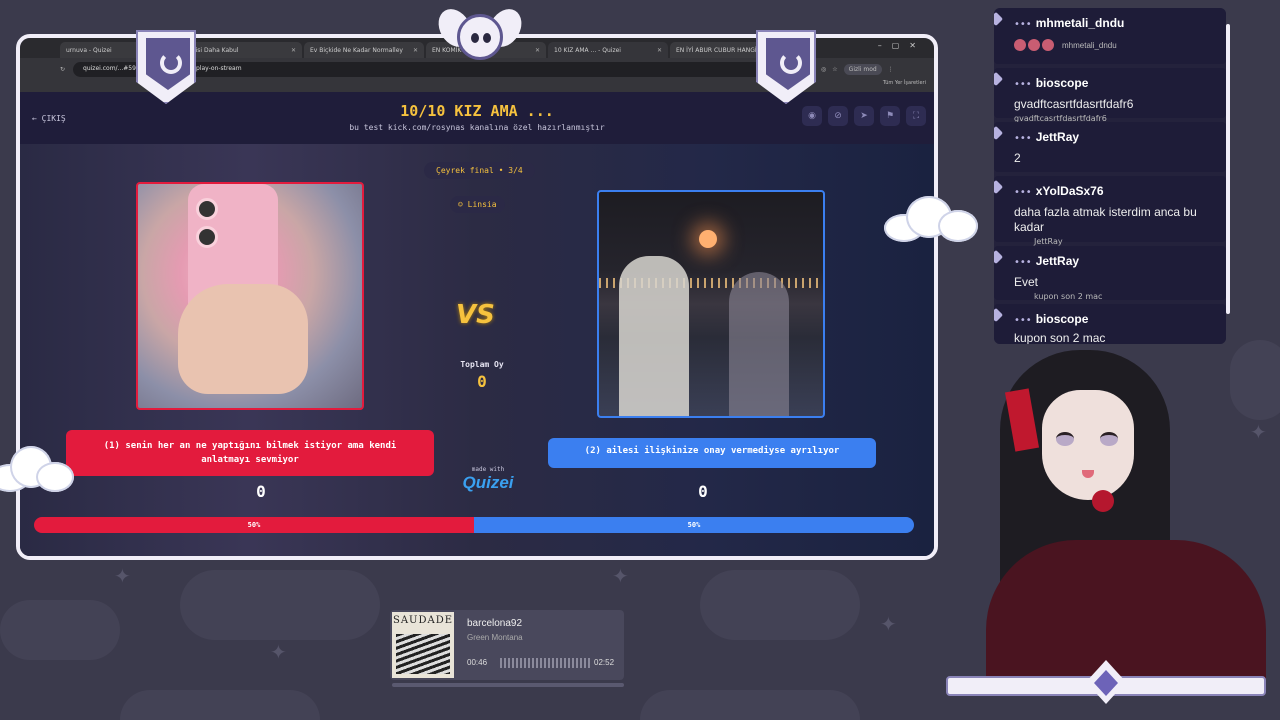 The height and width of the screenshot is (720, 1280). Describe the element at coordinates (1088, 445) in the screenshot. I see `avatar-face` at that location.